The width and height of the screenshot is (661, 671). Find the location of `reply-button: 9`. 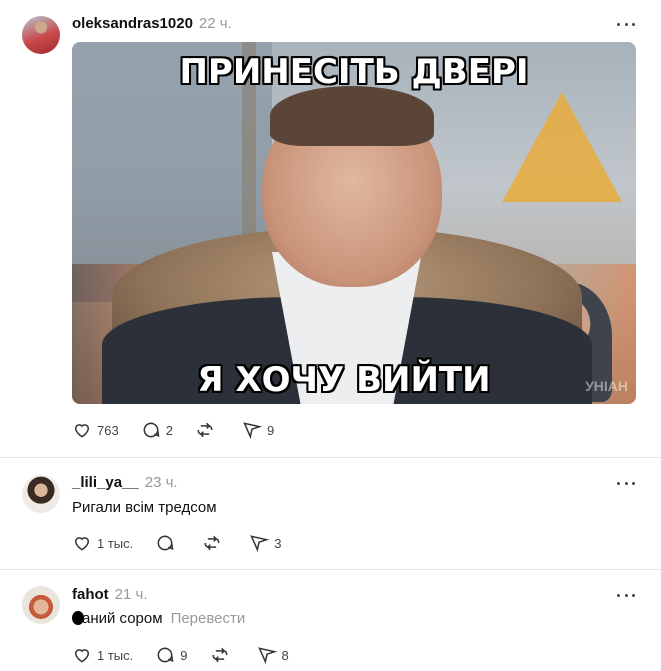

reply-button: 9 is located at coordinates (171, 655).